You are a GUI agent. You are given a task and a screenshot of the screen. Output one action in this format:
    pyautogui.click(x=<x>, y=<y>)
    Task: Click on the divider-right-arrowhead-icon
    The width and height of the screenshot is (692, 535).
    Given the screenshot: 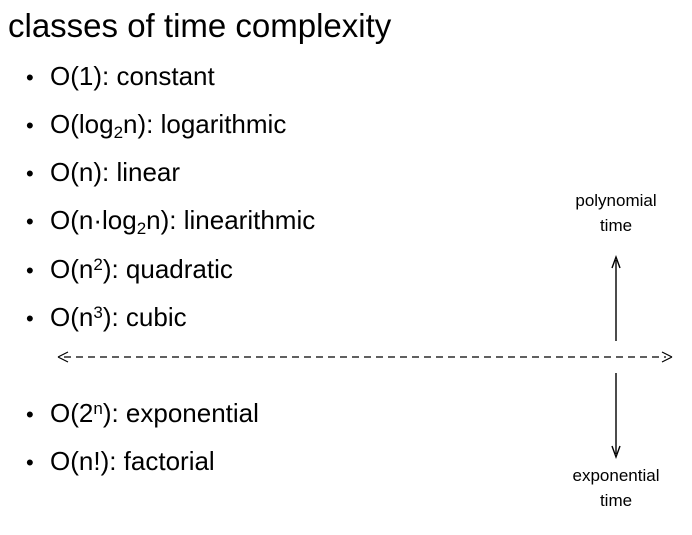 What is the action you would take?
    pyautogui.click(x=667, y=357)
    